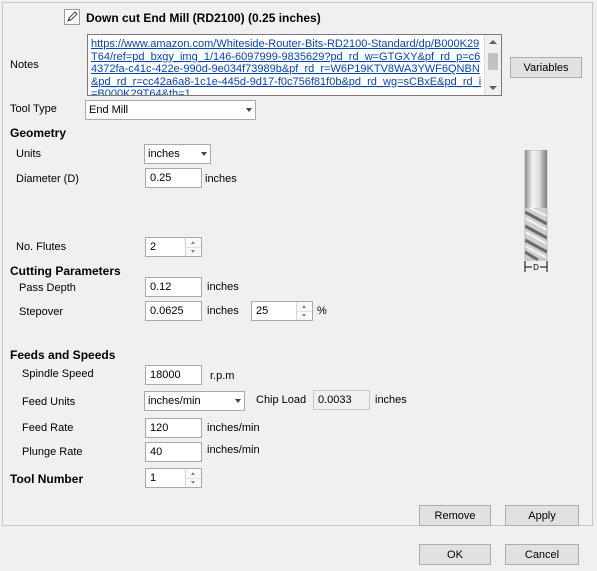 The height and width of the screenshot is (571, 597). I want to click on chip-load-unit: inches, so click(391, 400).